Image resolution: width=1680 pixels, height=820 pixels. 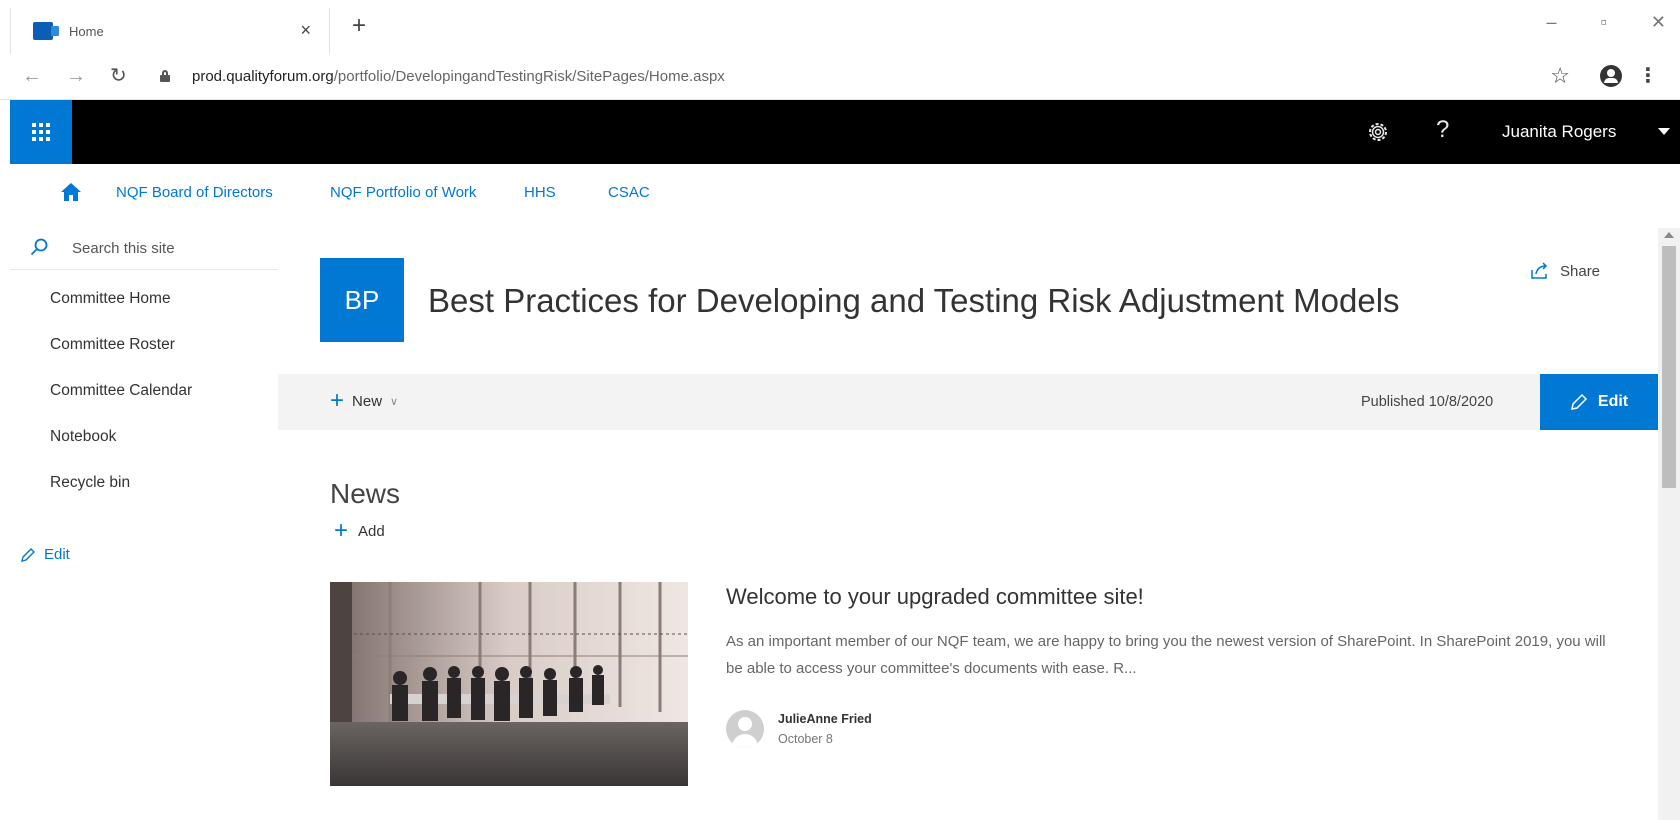 I want to click on help-icon: ?, so click(x=1442, y=130).